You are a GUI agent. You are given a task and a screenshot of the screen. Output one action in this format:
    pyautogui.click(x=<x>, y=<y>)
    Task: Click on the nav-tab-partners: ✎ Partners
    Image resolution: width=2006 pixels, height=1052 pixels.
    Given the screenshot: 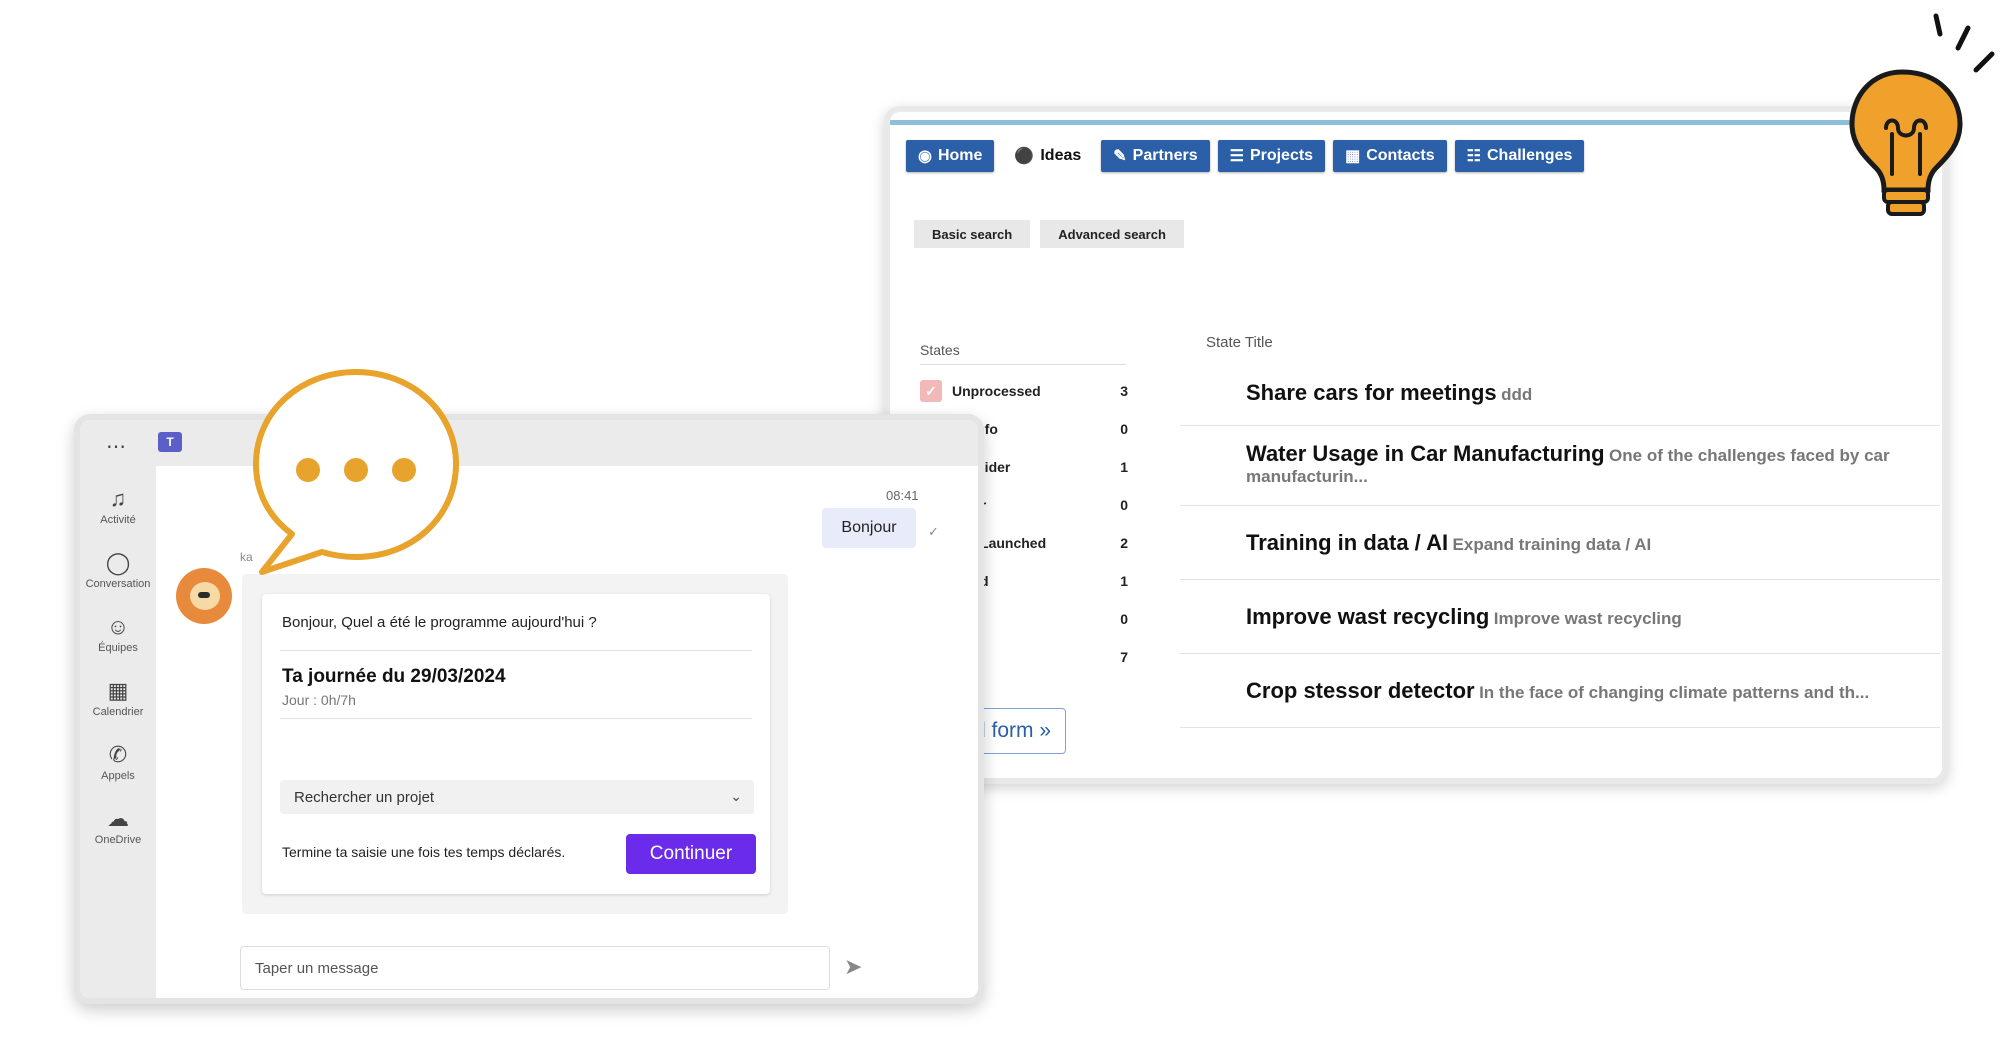 What is the action you would take?
    pyautogui.click(x=1155, y=156)
    